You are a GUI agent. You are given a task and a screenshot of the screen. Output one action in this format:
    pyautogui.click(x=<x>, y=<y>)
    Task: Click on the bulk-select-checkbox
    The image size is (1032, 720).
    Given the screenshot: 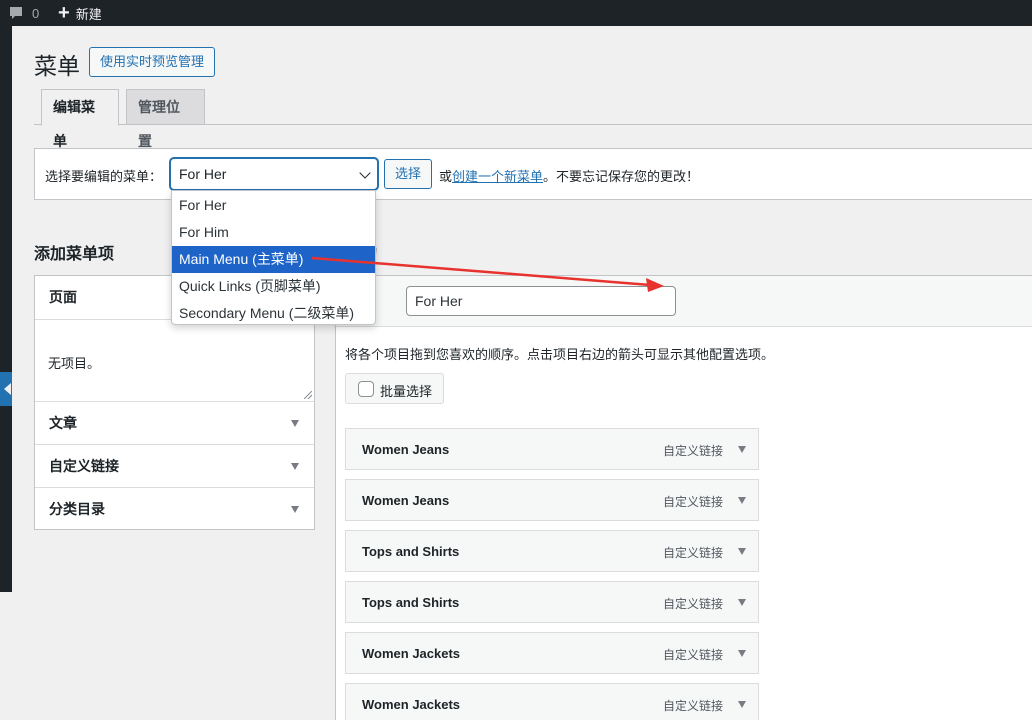 What is the action you would take?
    pyautogui.click(x=366, y=389)
    